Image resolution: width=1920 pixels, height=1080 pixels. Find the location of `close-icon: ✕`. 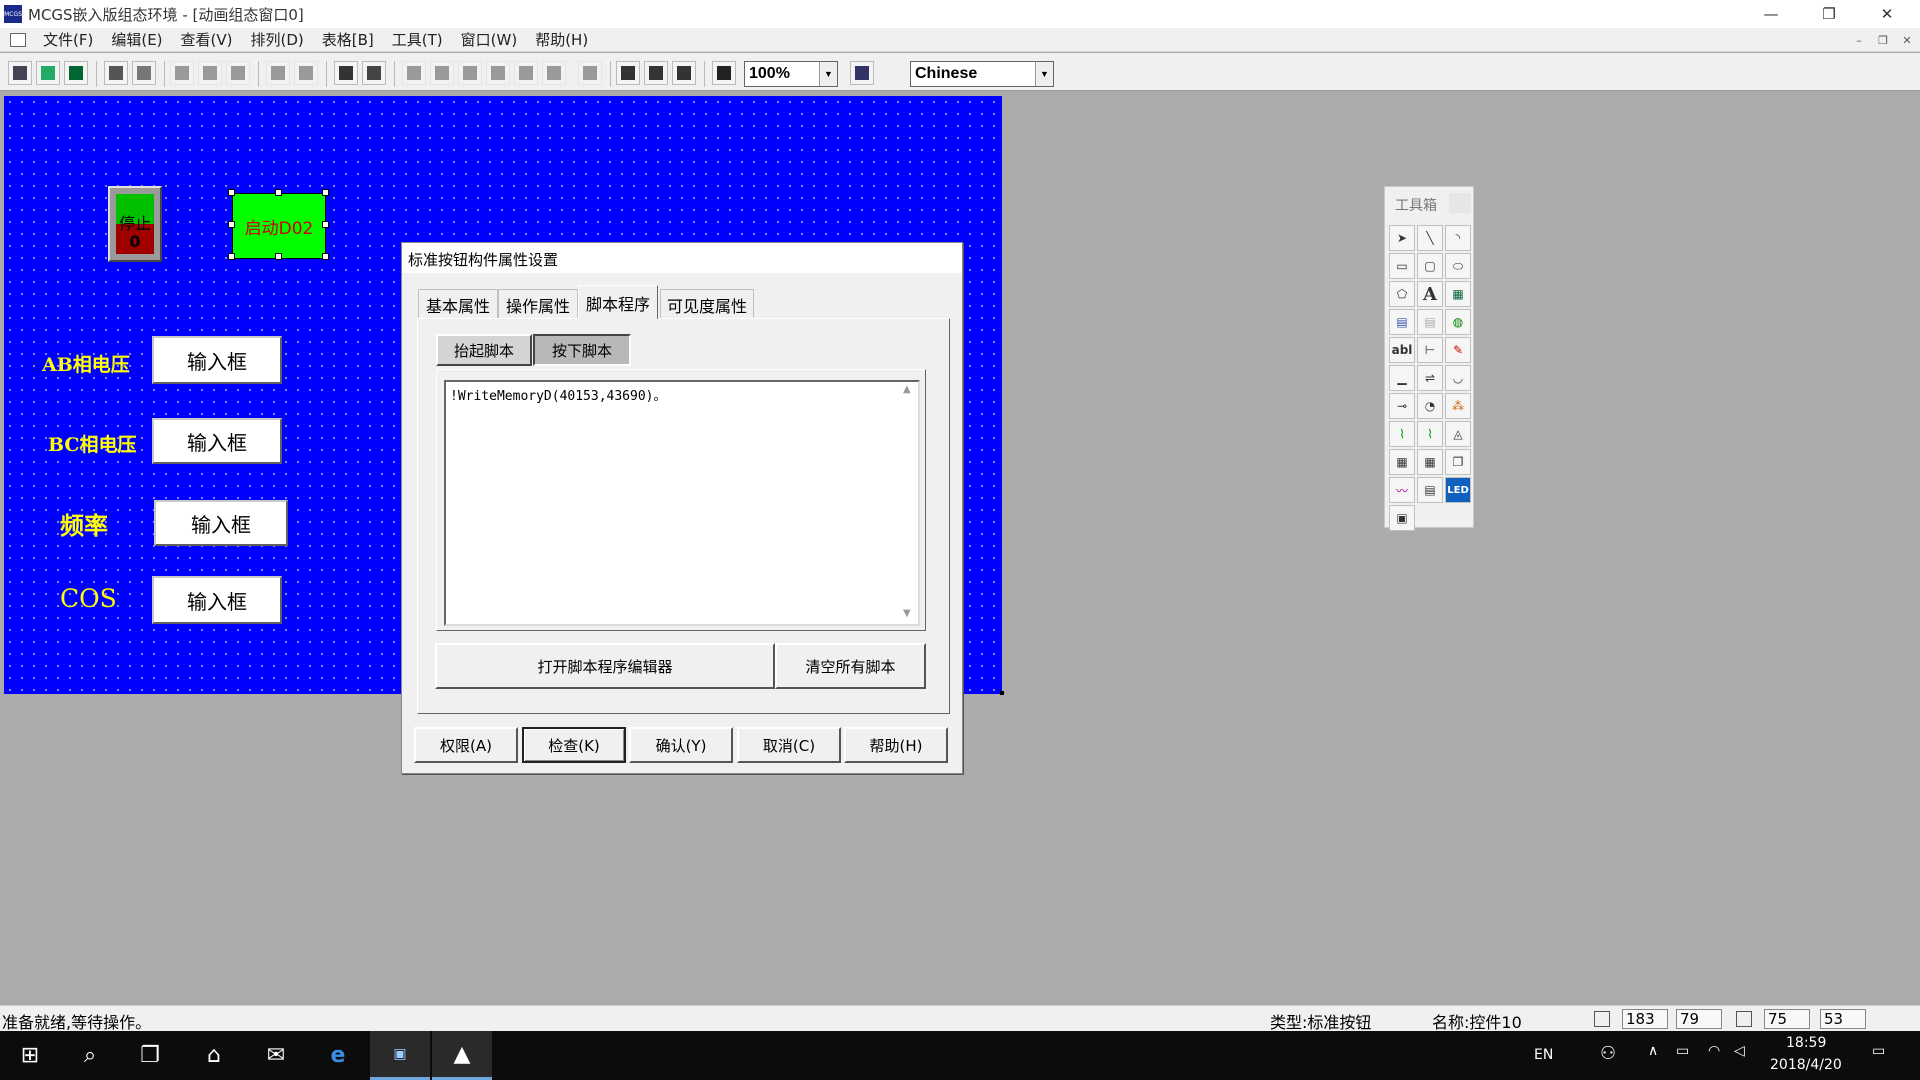

close-icon: ✕ is located at coordinates (1887, 14).